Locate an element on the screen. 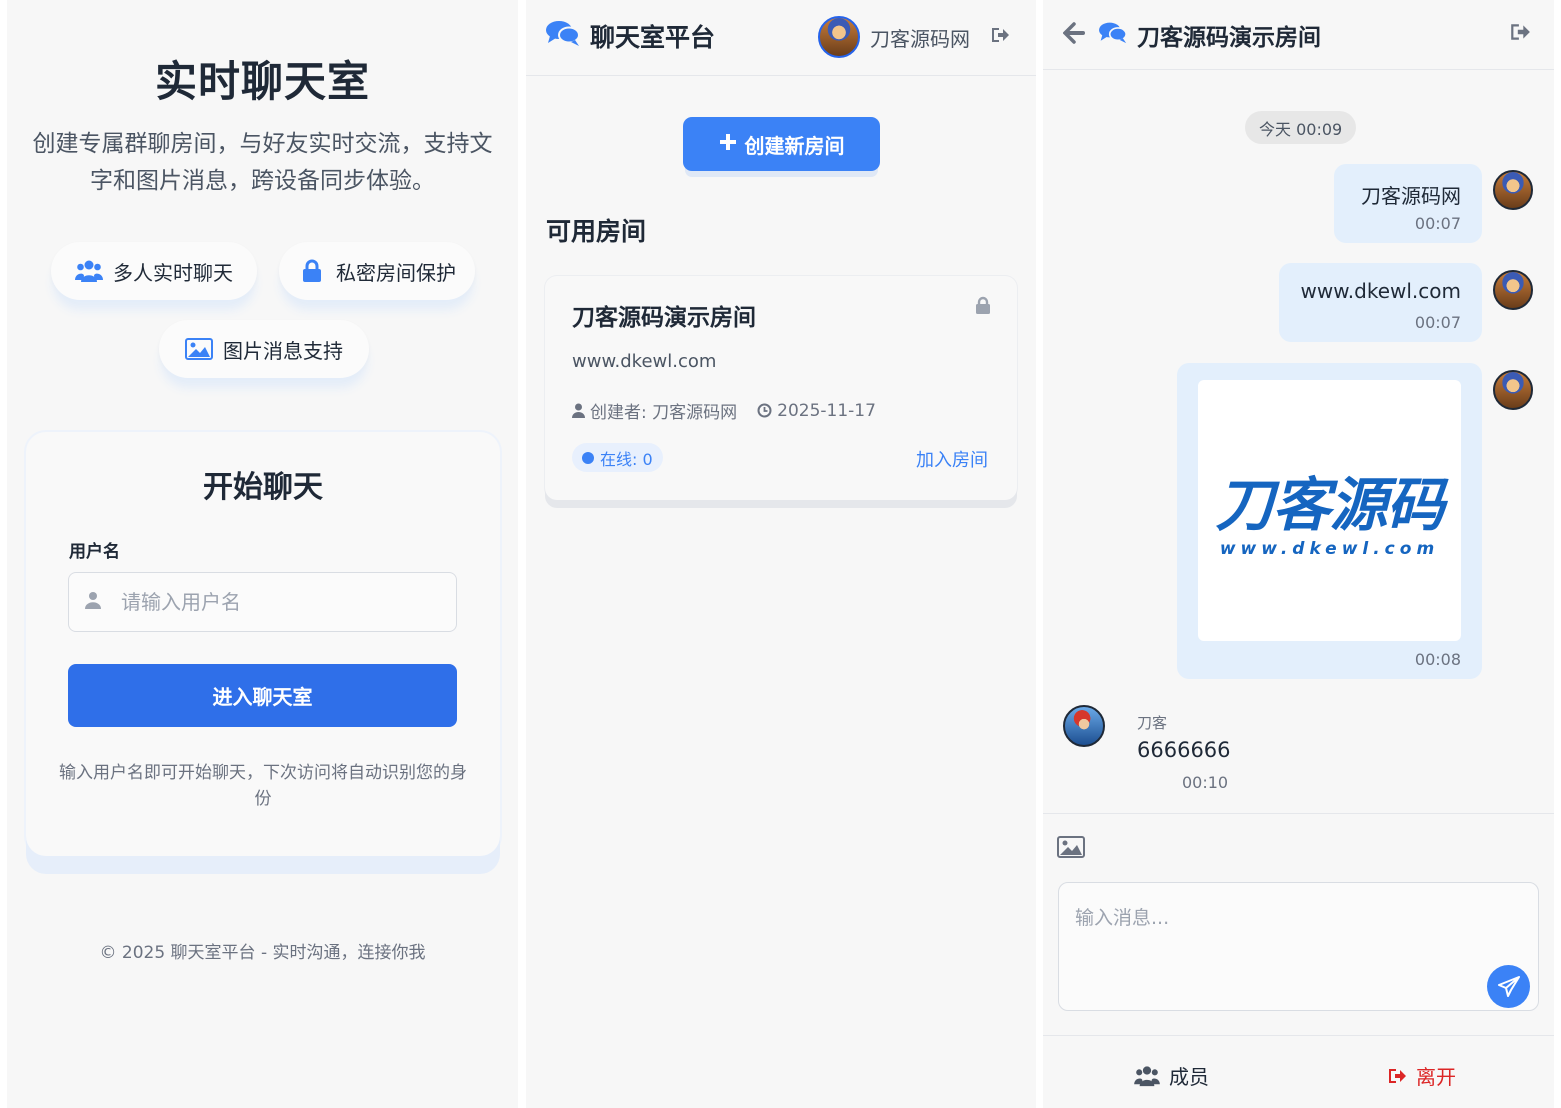 The image size is (1561, 1108). members-label: 成员 is located at coordinates (1189, 1077).